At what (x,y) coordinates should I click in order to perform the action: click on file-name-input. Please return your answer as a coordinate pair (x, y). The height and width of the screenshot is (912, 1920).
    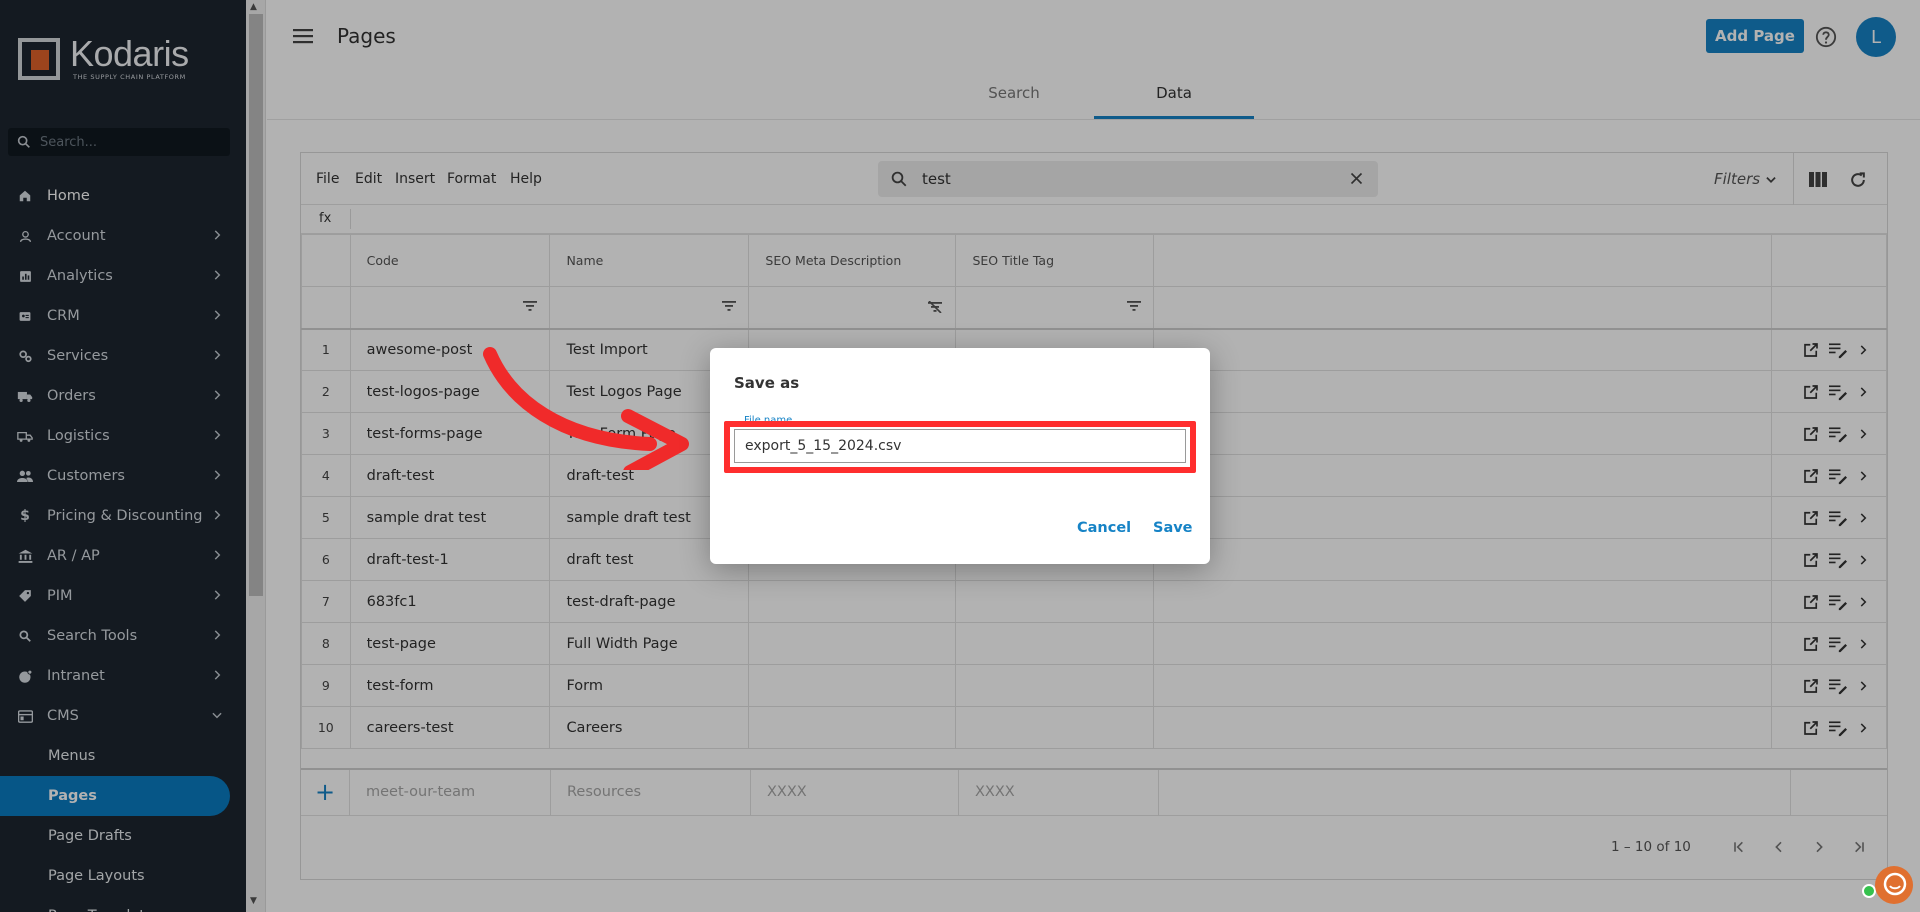
    Looking at the image, I should click on (960, 446).